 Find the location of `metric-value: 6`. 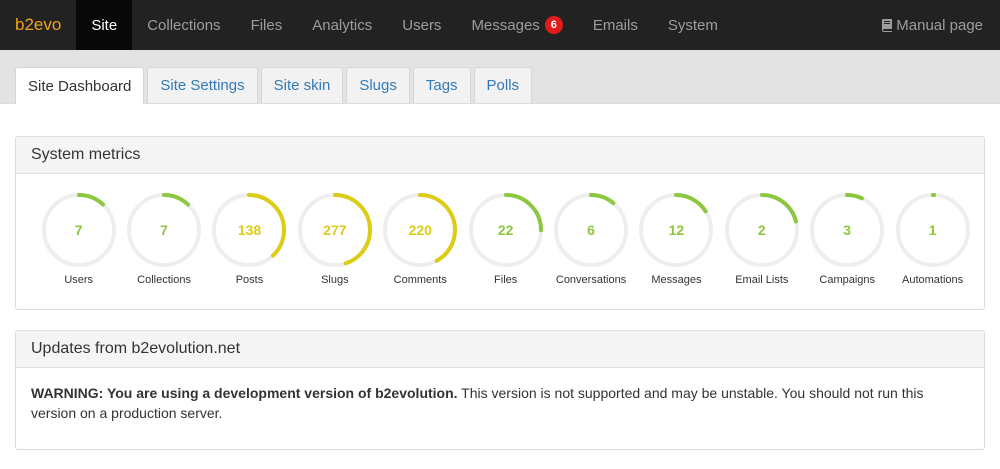

metric-value: 6 is located at coordinates (591, 230).